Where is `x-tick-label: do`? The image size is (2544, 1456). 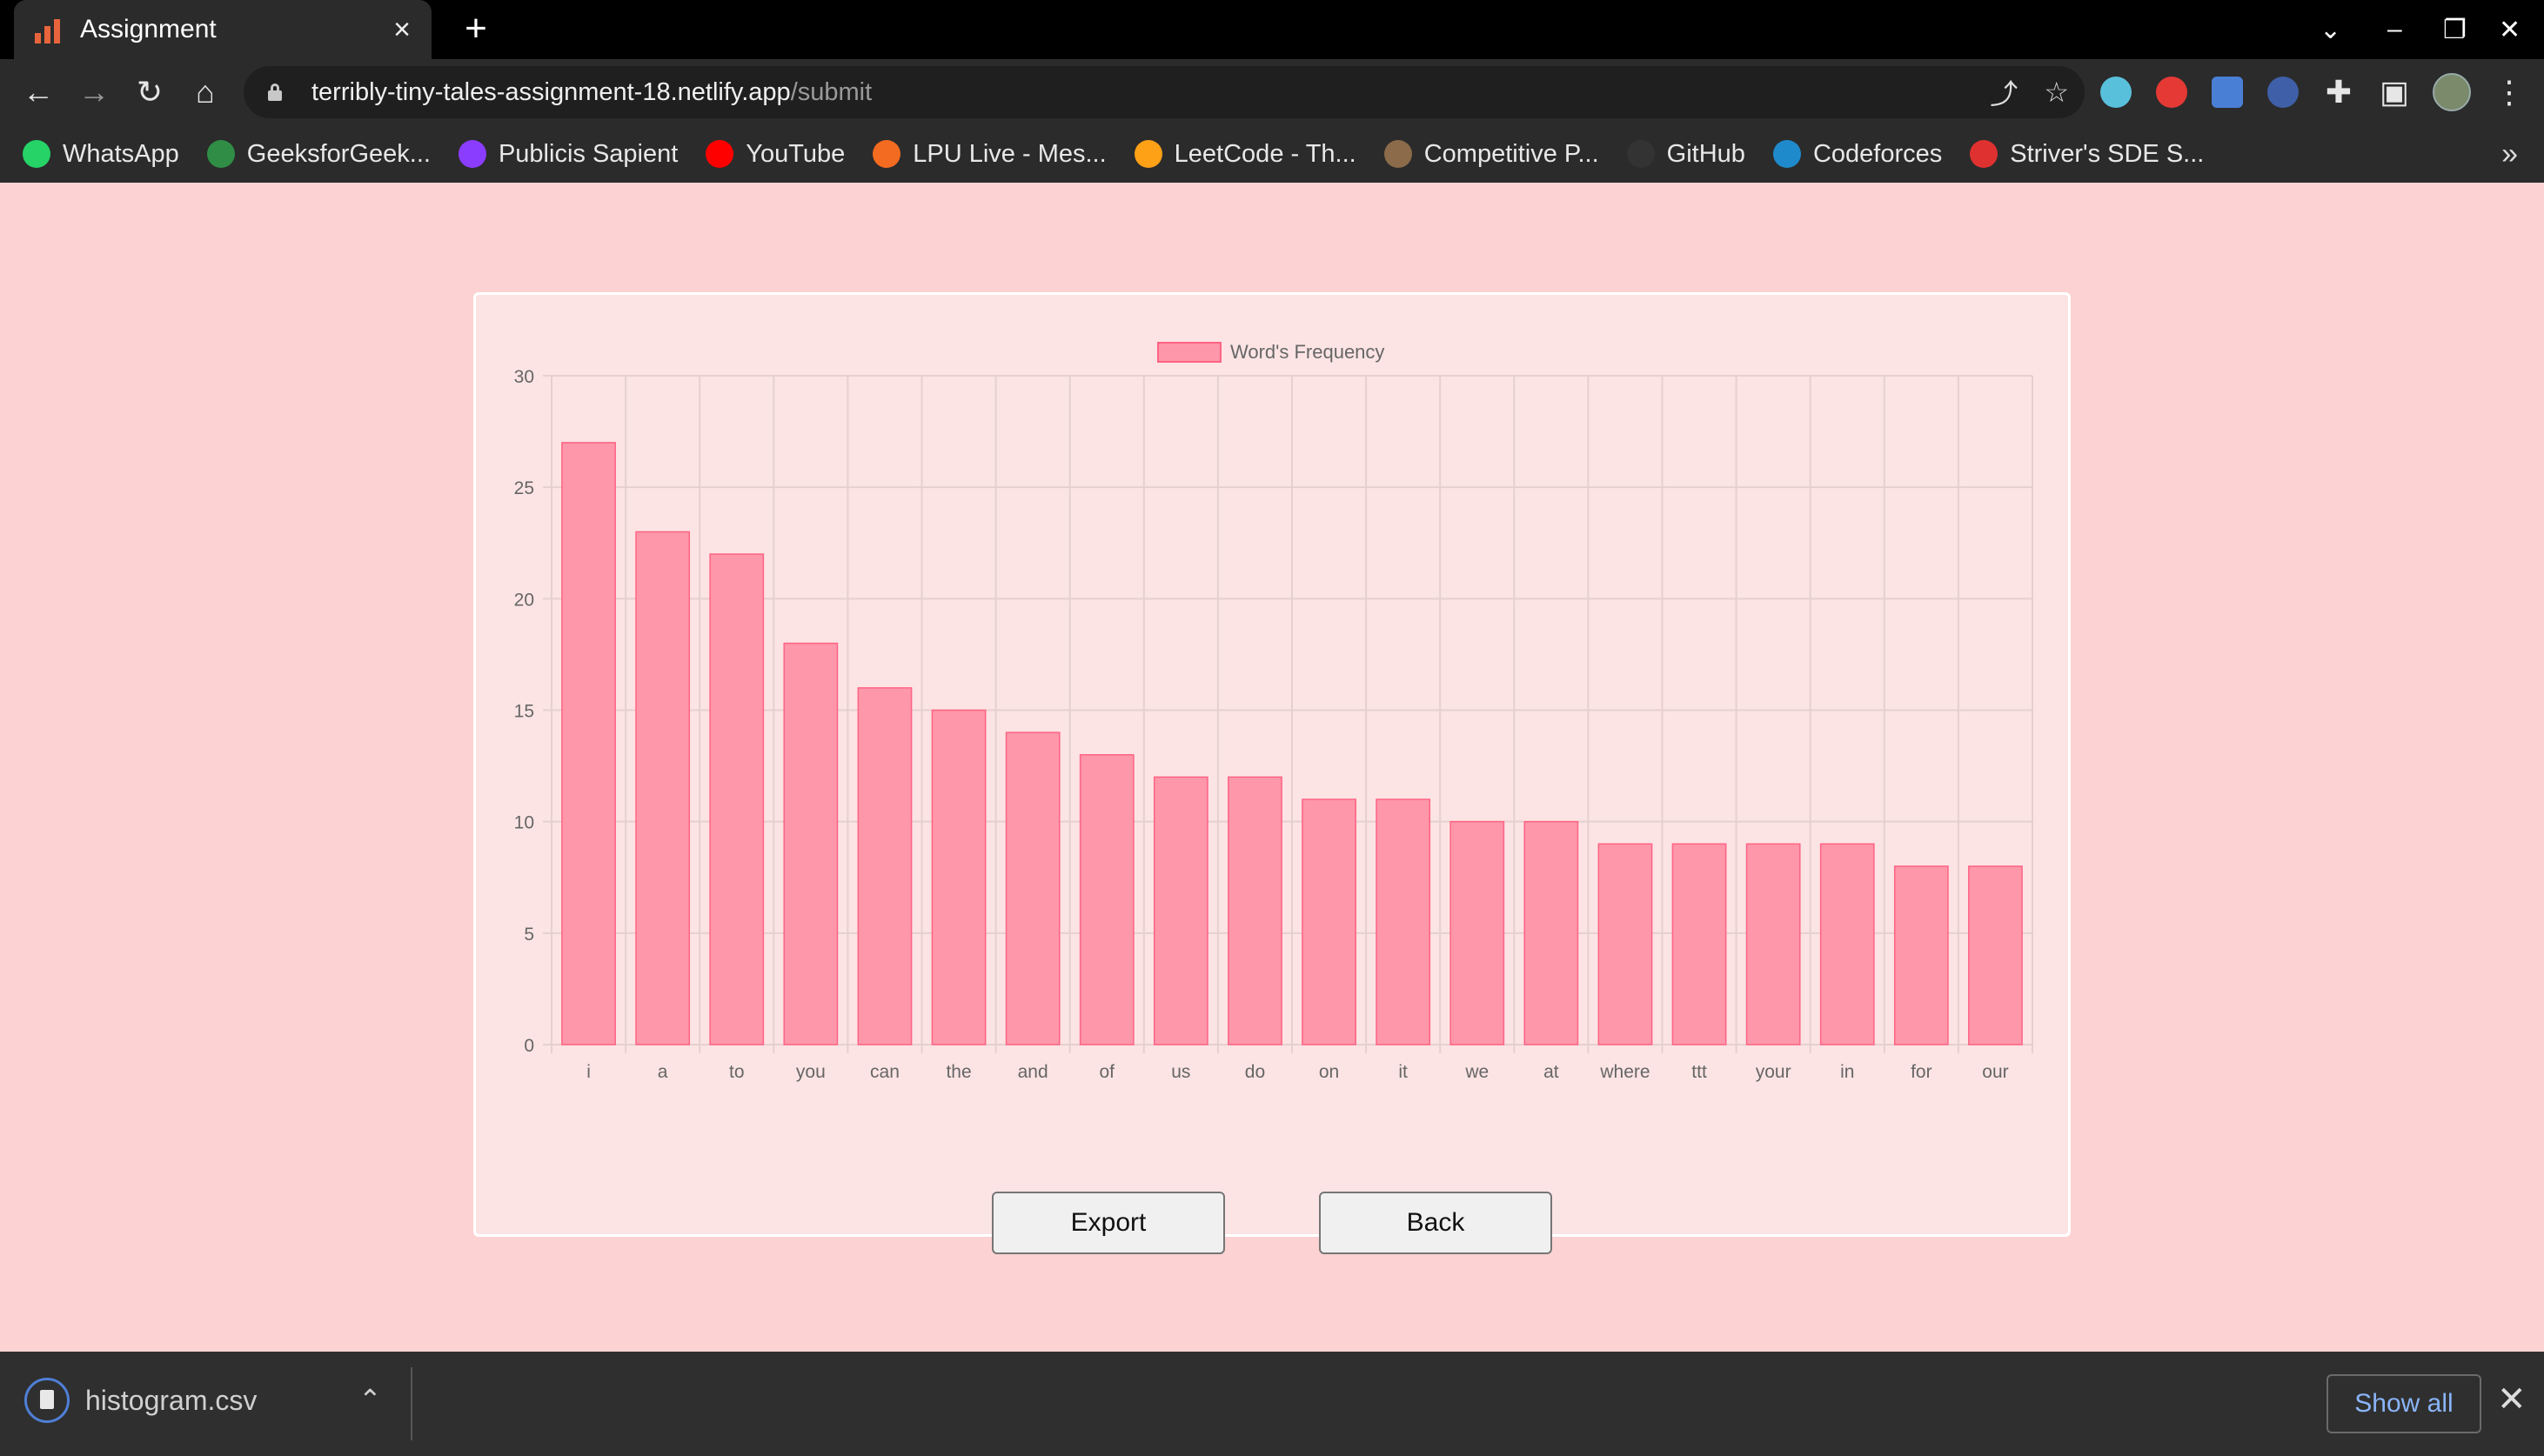
x-tick-label: do is located at coordinates (1255, 1072).